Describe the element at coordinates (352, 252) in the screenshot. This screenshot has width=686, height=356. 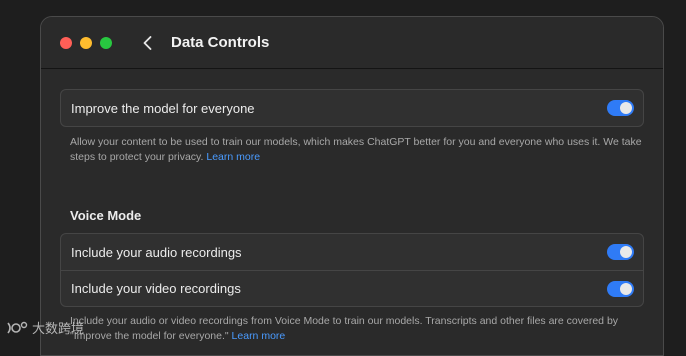
I see `audio-recordings-row: Include your audio recordings` at that location.